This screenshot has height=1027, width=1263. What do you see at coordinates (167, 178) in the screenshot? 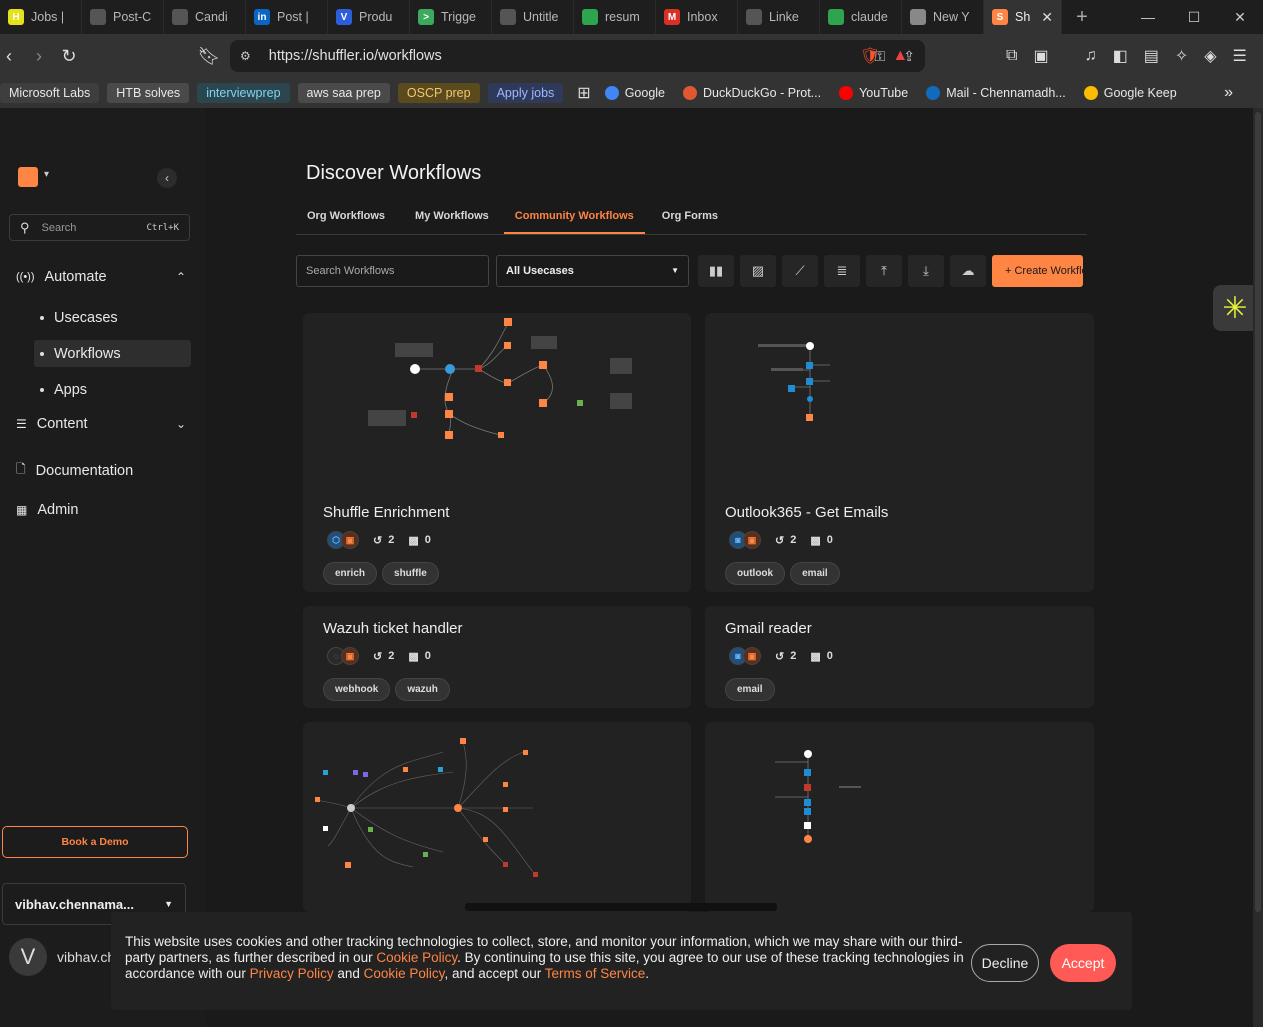
I see `collapse-sidebar-button: ‹` at bounding box center [167, 178].